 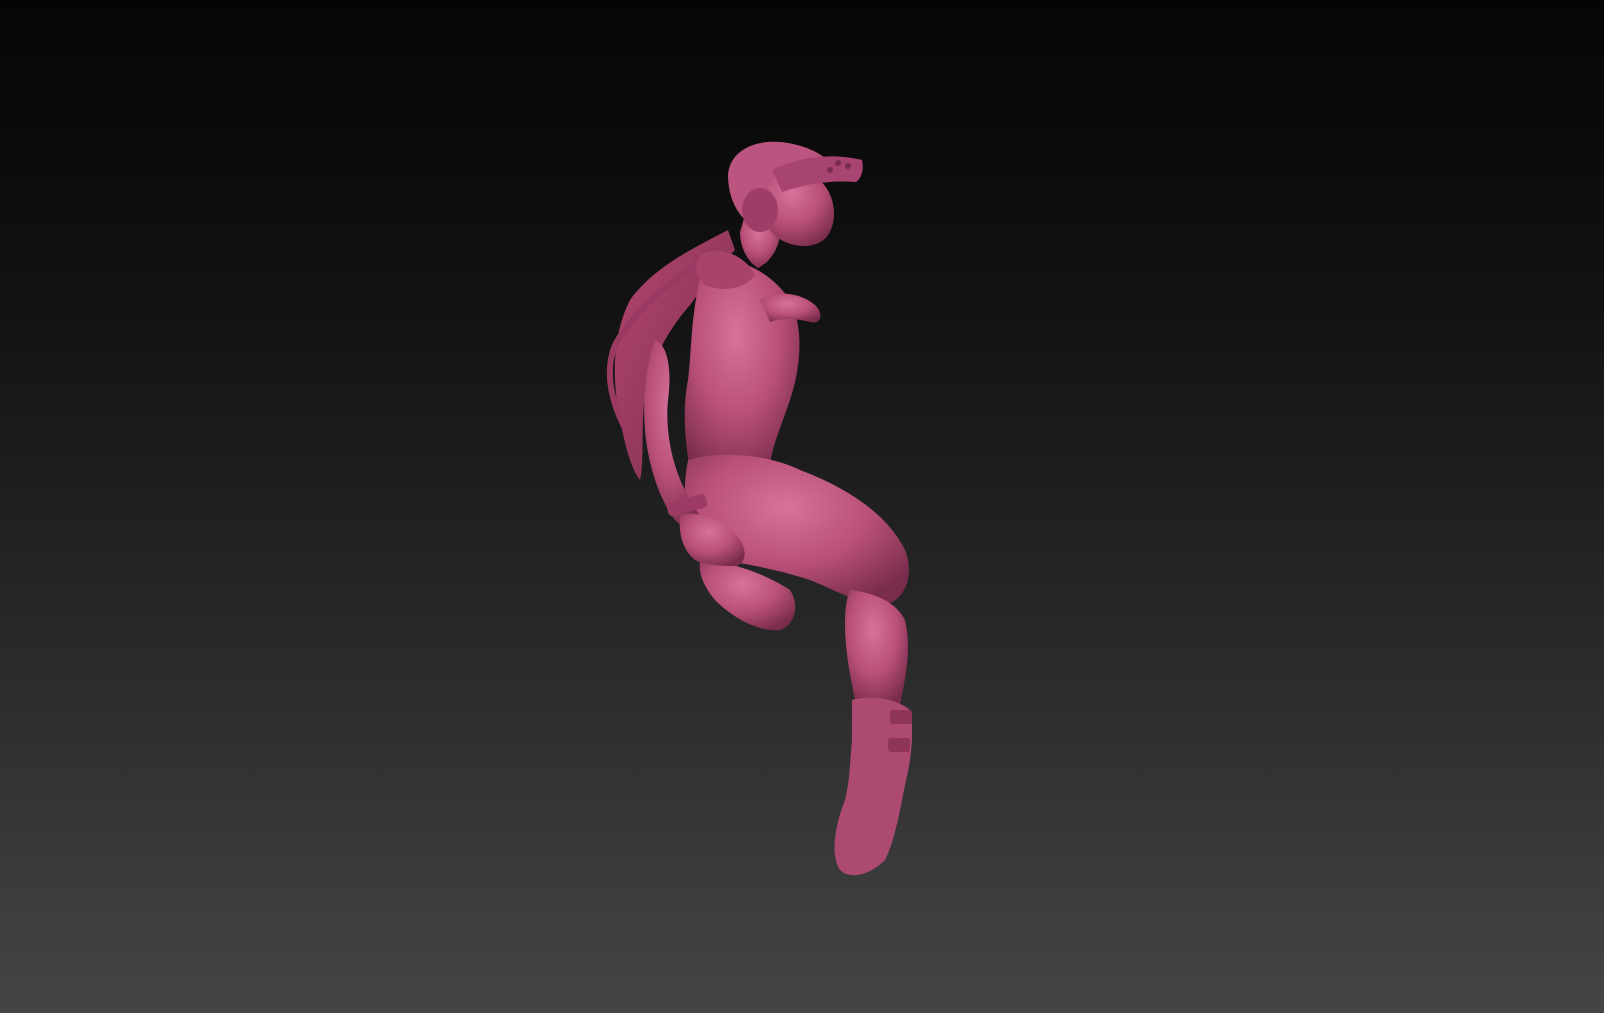 What do you see at coordinates (760, 210) in the screenshot?
I see `helmet-ear-piece` at bounding box center [760, 210].